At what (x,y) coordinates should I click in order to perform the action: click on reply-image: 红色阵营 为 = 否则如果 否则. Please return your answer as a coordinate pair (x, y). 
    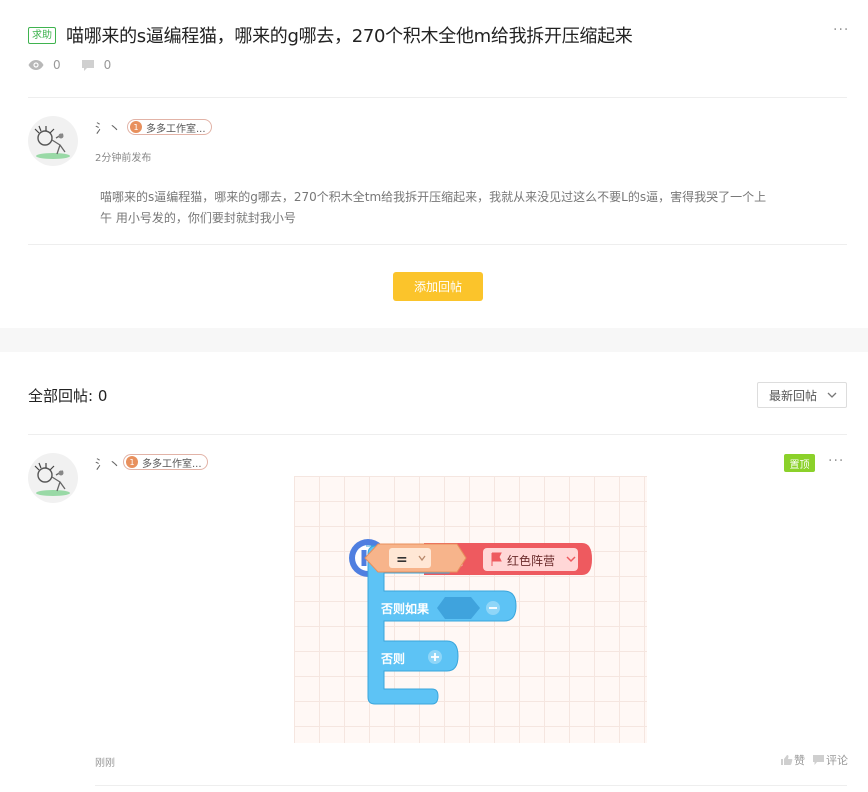
    Looking at the image, I should click on (470, 609).